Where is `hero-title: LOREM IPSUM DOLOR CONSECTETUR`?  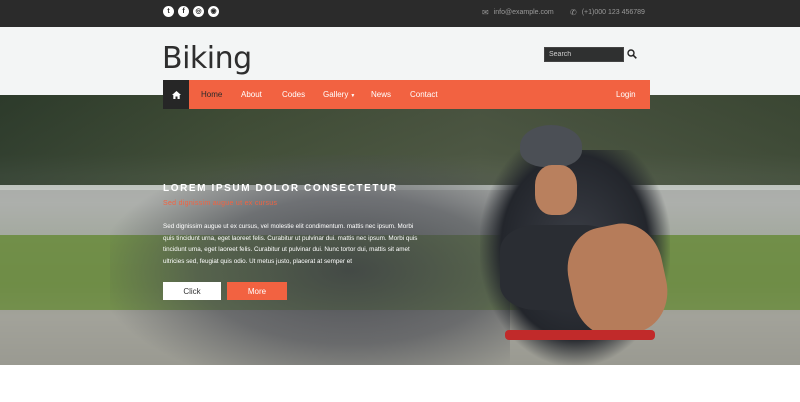
hero-title: LOREM IPSUM DOLOR CONSECTETUR is located at coordinates (280, 188).